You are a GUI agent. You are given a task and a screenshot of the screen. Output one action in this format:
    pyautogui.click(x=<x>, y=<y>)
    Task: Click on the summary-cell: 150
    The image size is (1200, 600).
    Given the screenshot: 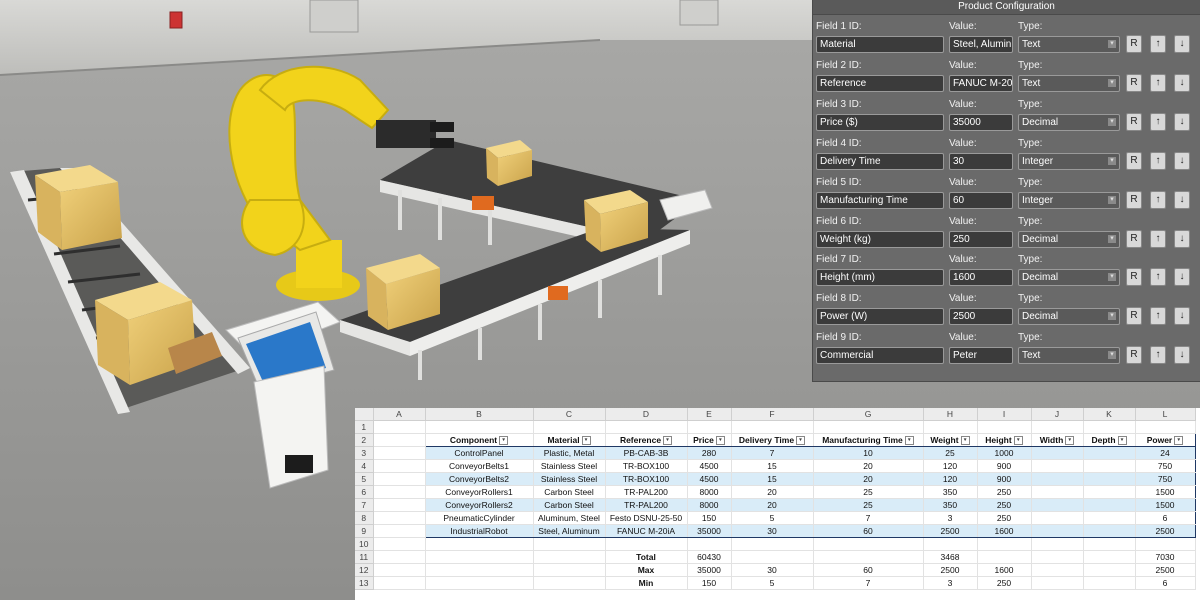 What is the action you would take?
    pyautogui.click(x=709, y=583)
    